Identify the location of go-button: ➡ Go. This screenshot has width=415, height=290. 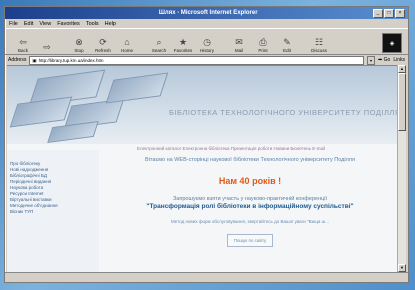
(384, 60).